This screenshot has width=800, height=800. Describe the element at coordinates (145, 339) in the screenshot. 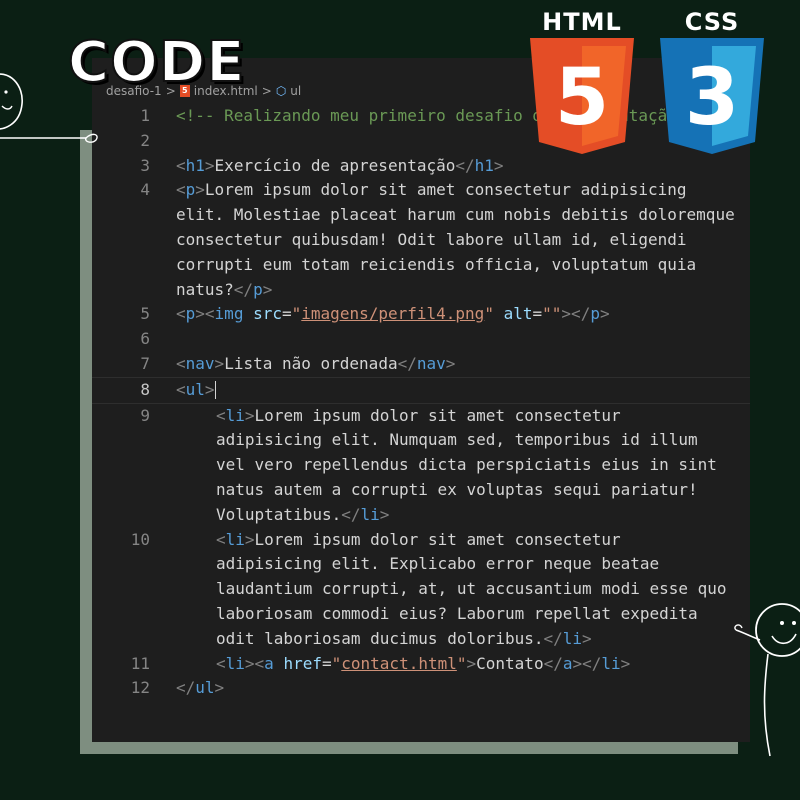

I see `line-number: 6` at that location.